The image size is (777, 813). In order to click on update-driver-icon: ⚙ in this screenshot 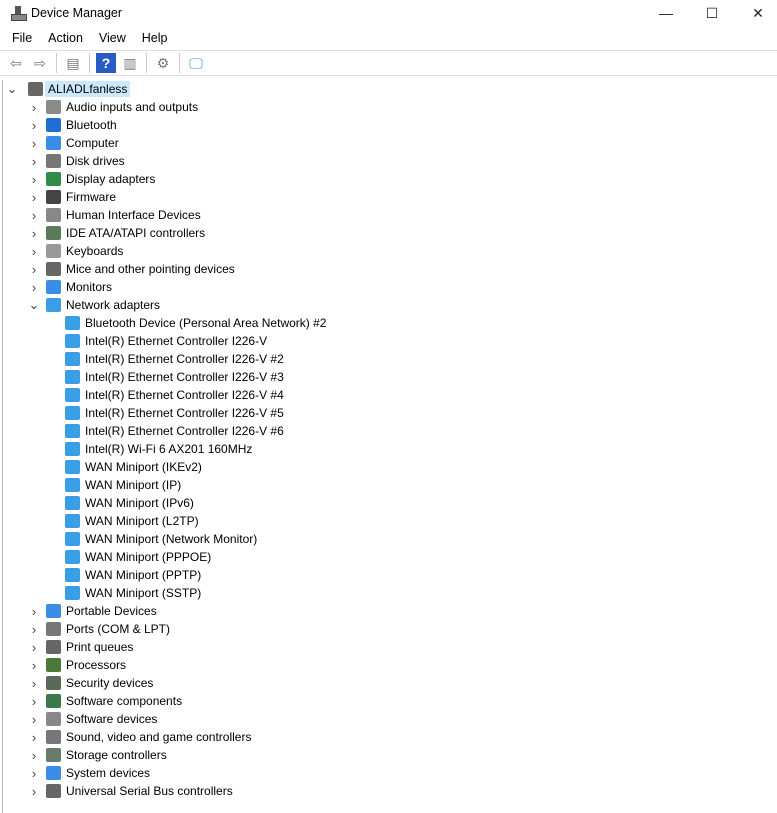, I will do `click(163, 62)`.